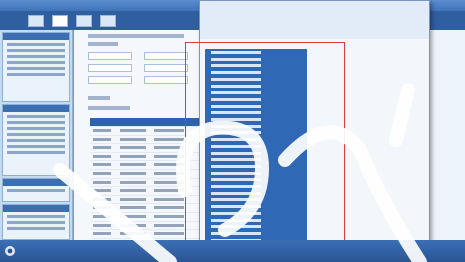 Image resolution: width=465 pixels, height=262 pixels. Describe the element at coordinates (446, 135) in the screenshot. I see `right-panel` at that location.